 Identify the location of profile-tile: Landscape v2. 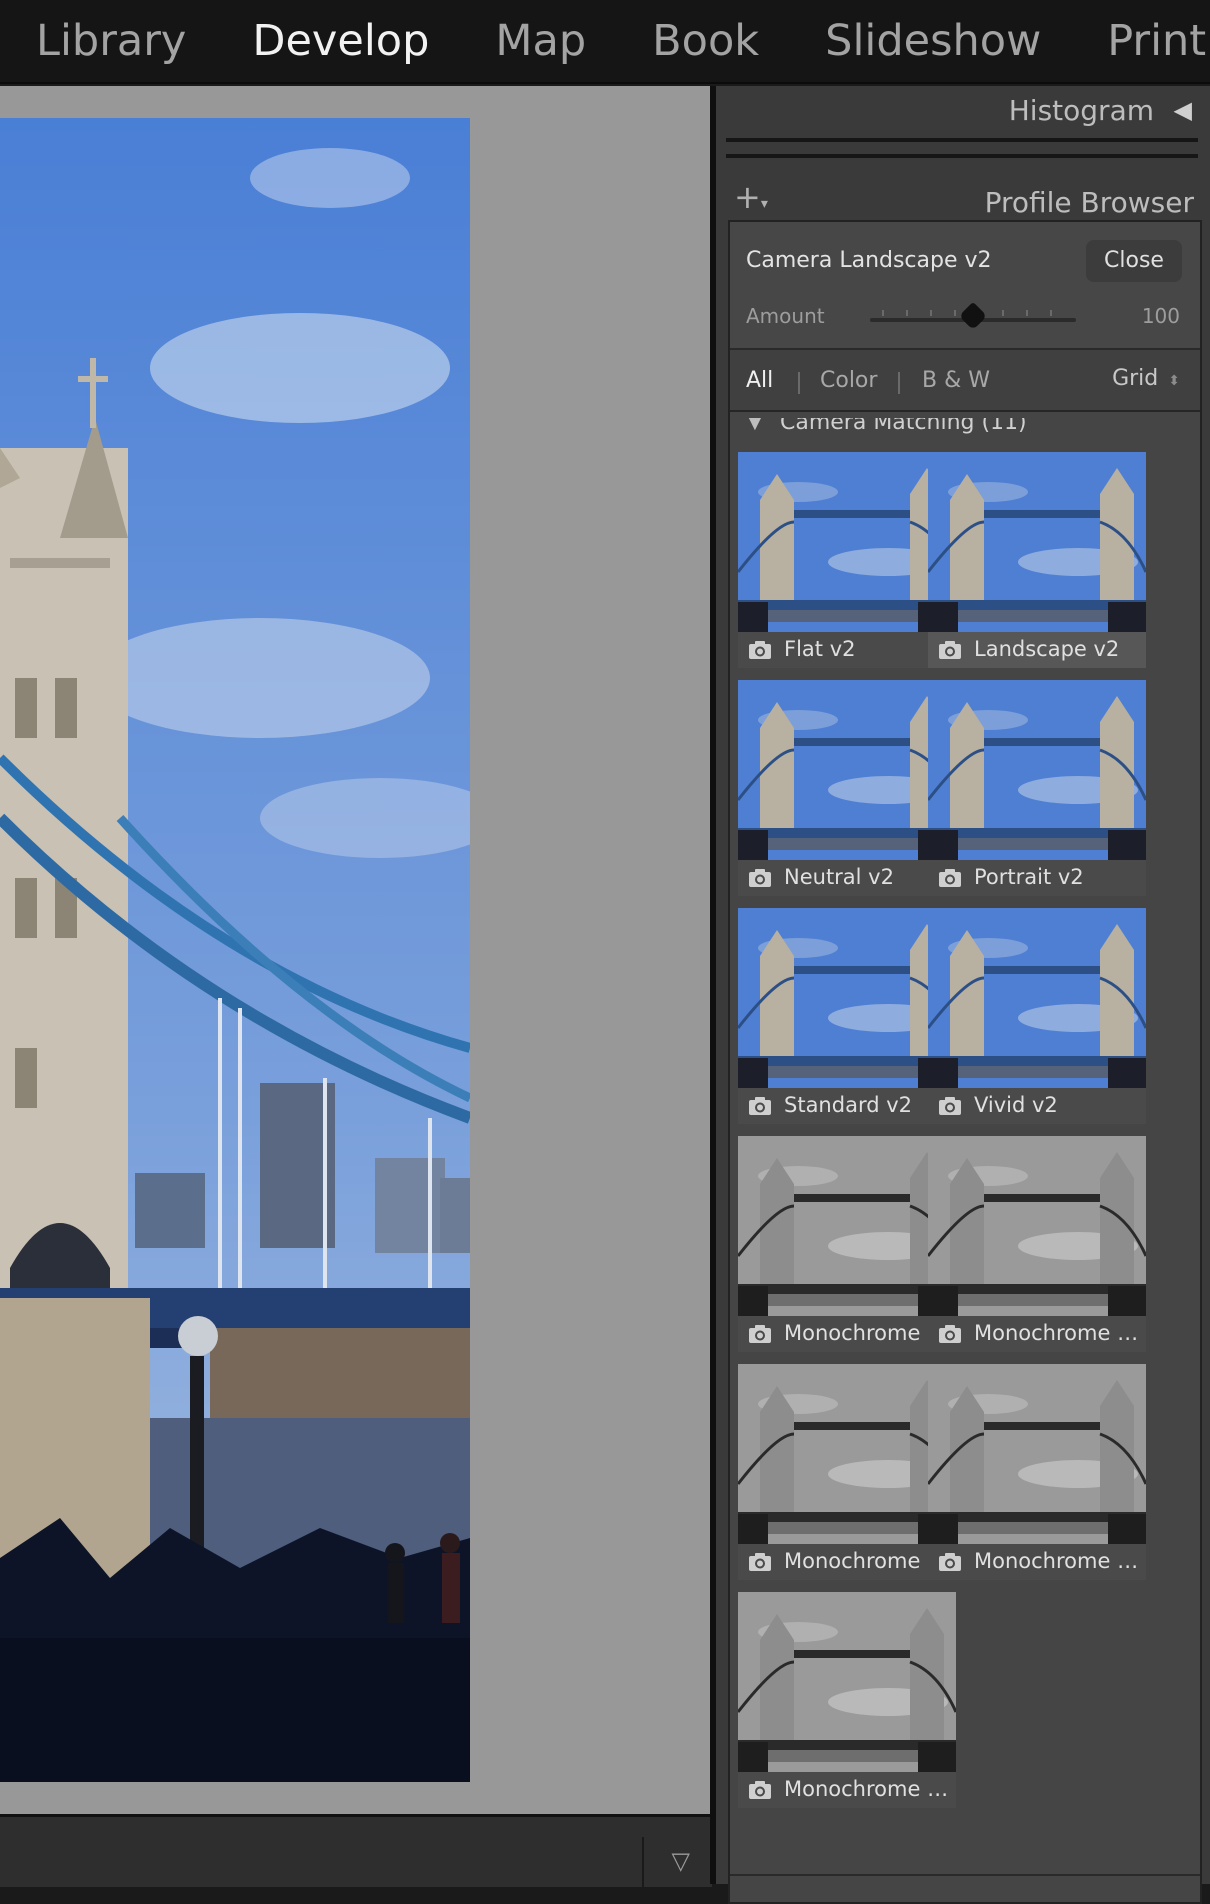
(1037, 560).